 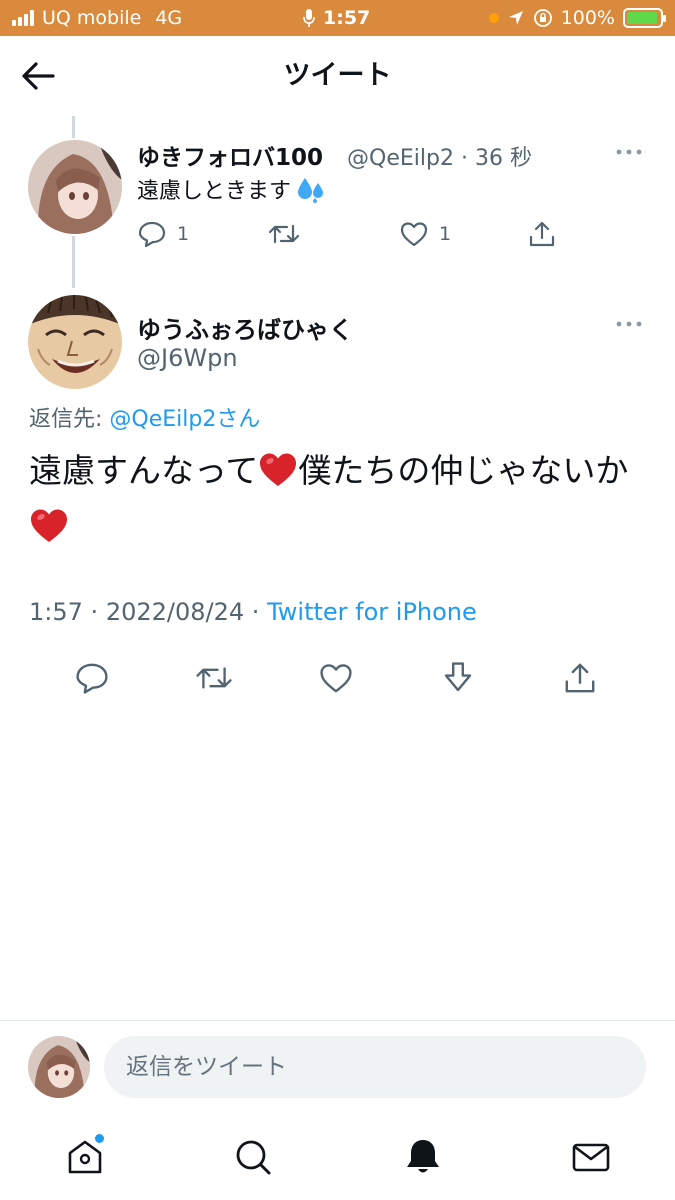 I want to click on main-avatar, so click(x=75, y=342).